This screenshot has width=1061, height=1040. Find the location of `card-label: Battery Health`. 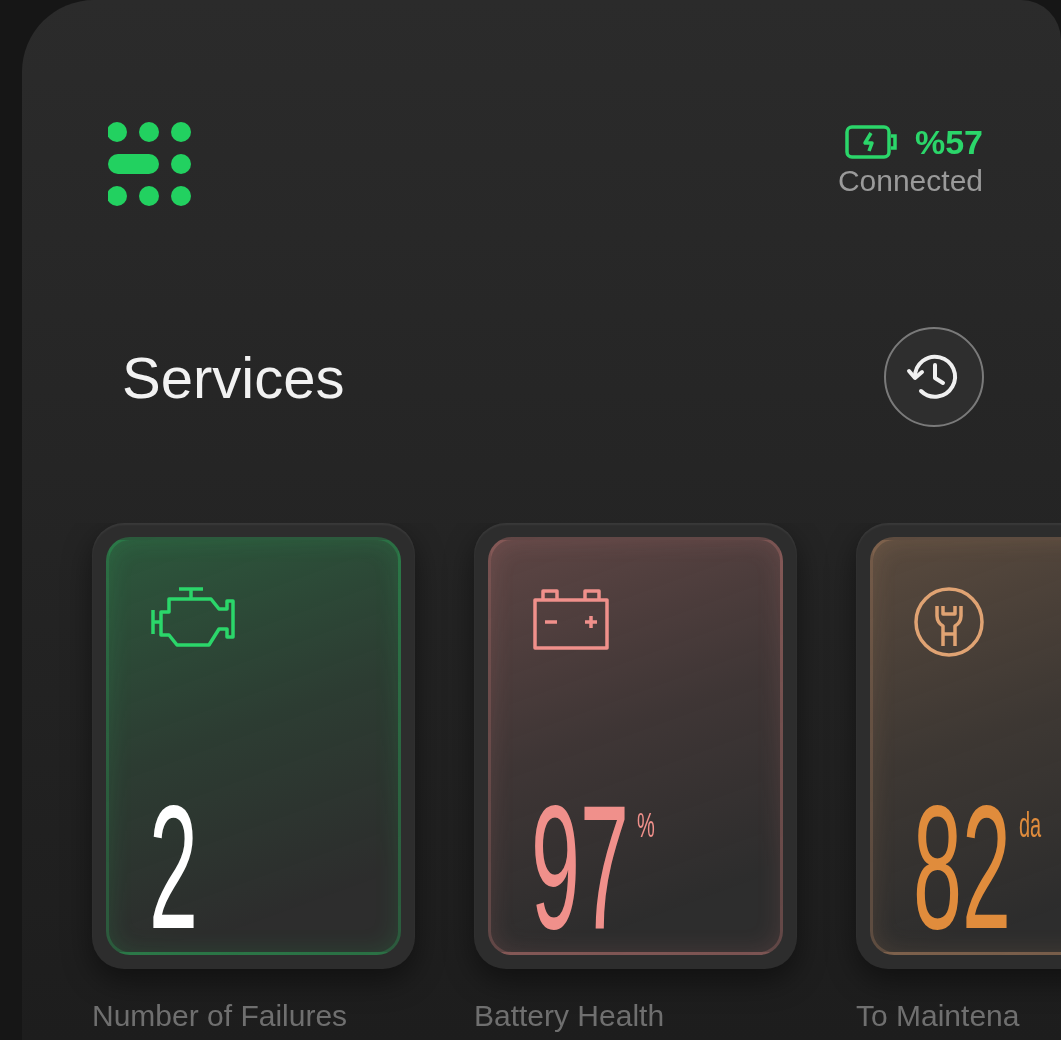

card-label: Battery Health is located at coordinates (570, 1016).